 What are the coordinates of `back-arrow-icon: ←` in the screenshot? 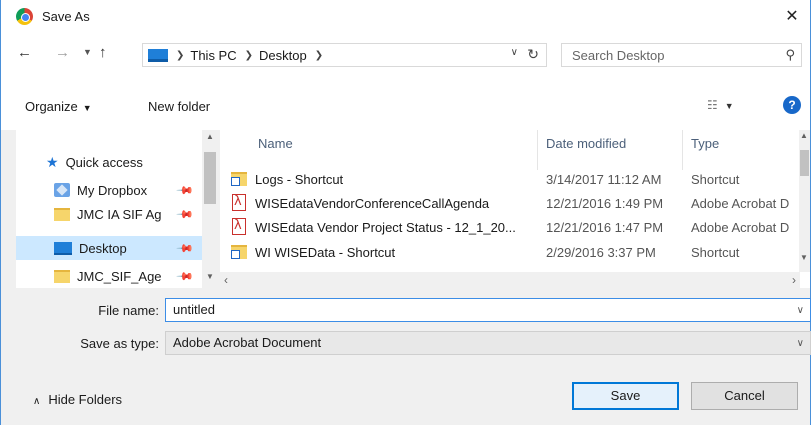 It's located at (24, 52).